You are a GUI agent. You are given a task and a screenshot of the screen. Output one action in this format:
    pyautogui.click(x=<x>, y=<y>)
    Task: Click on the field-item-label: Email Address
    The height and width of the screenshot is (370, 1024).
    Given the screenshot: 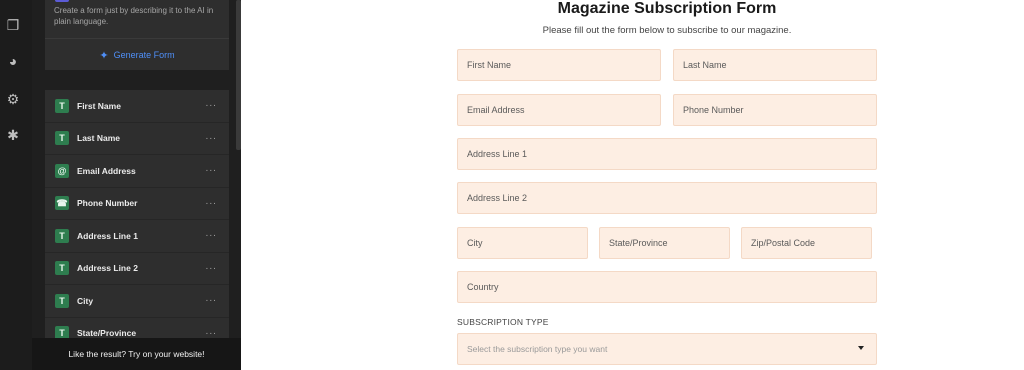 What is the action you would take?
    pyautogui.click(x=106, y=170)
    